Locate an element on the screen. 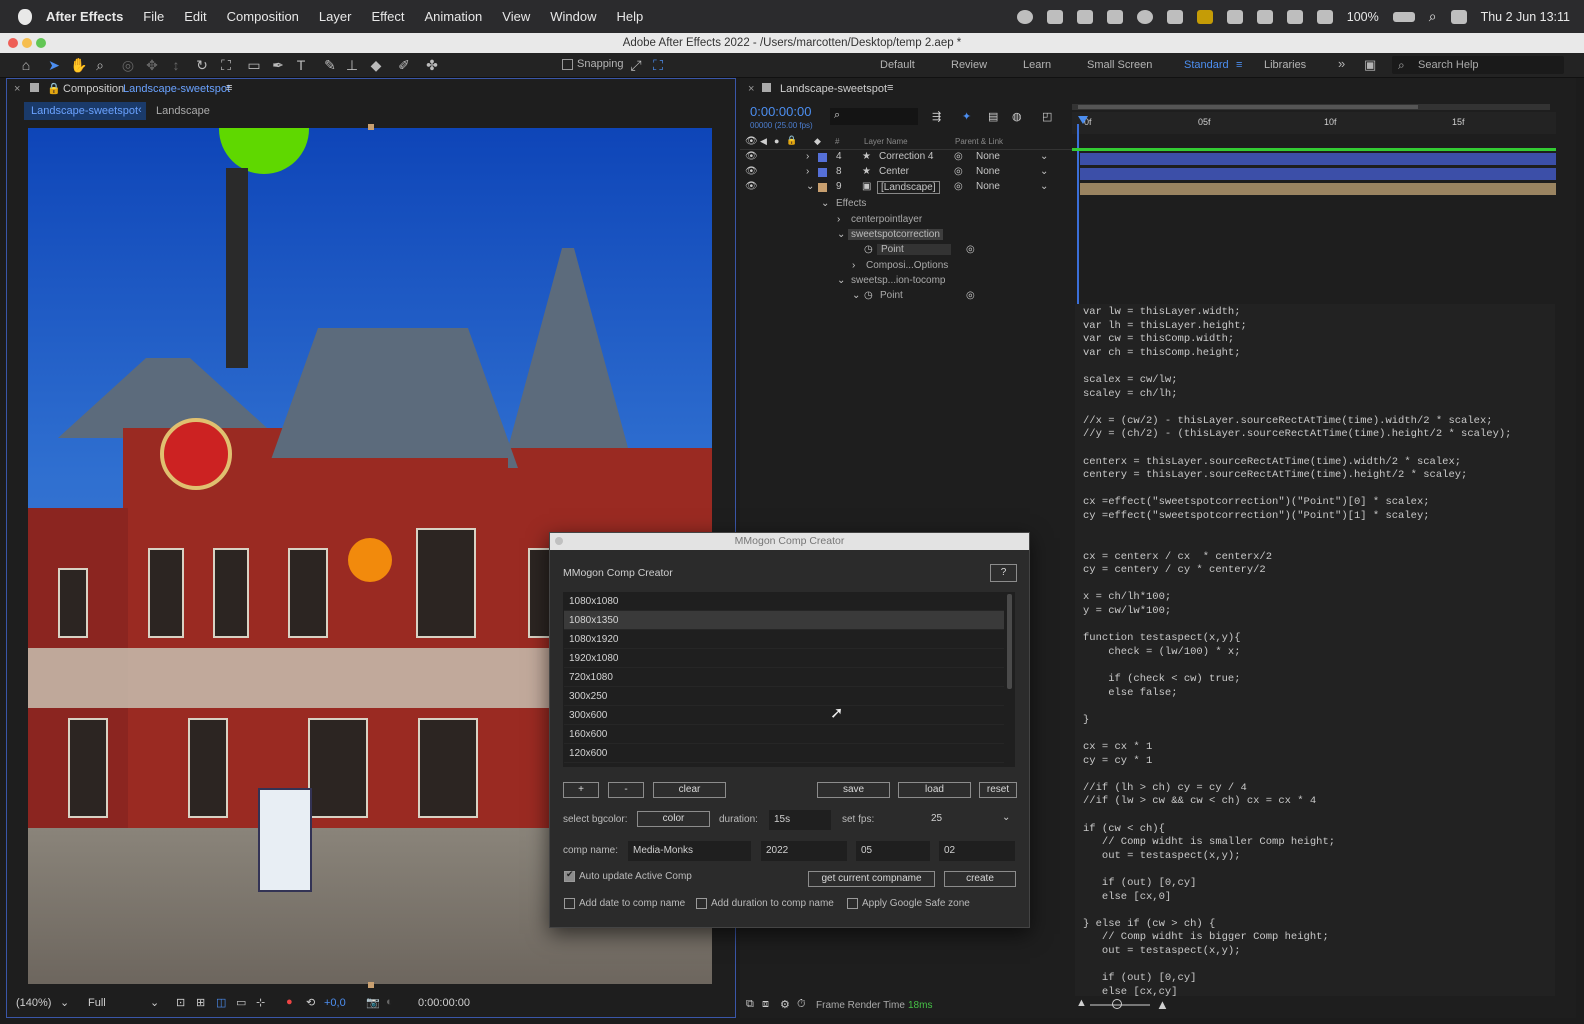 The image size is (1584, 1024). draft-3d-icon: ✦ is located at coordinates (966, 116).